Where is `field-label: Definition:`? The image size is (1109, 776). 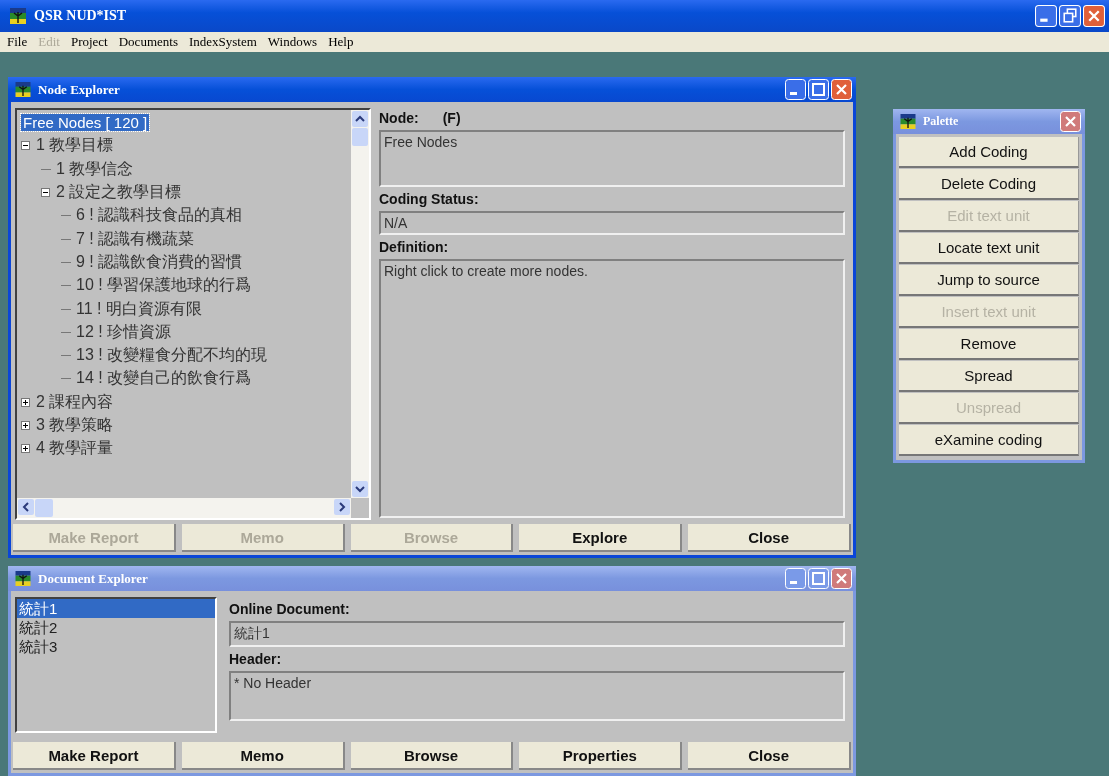 field-label: Definition: is located at coordinates (414, 247).